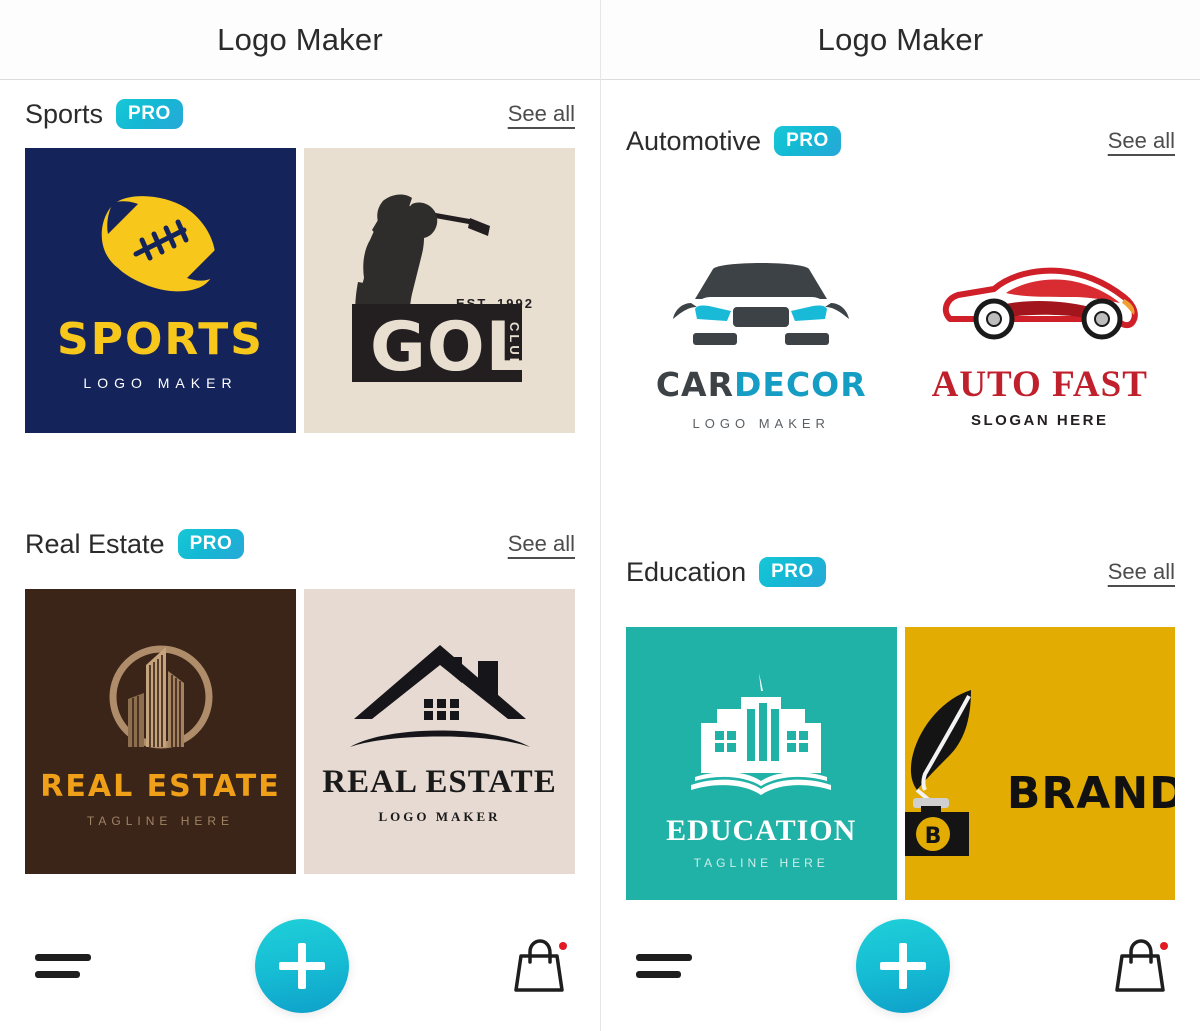 The width and height of the screenshot is (1200, 1031). I want to click on bottom-nav-right, so click(900, 965).